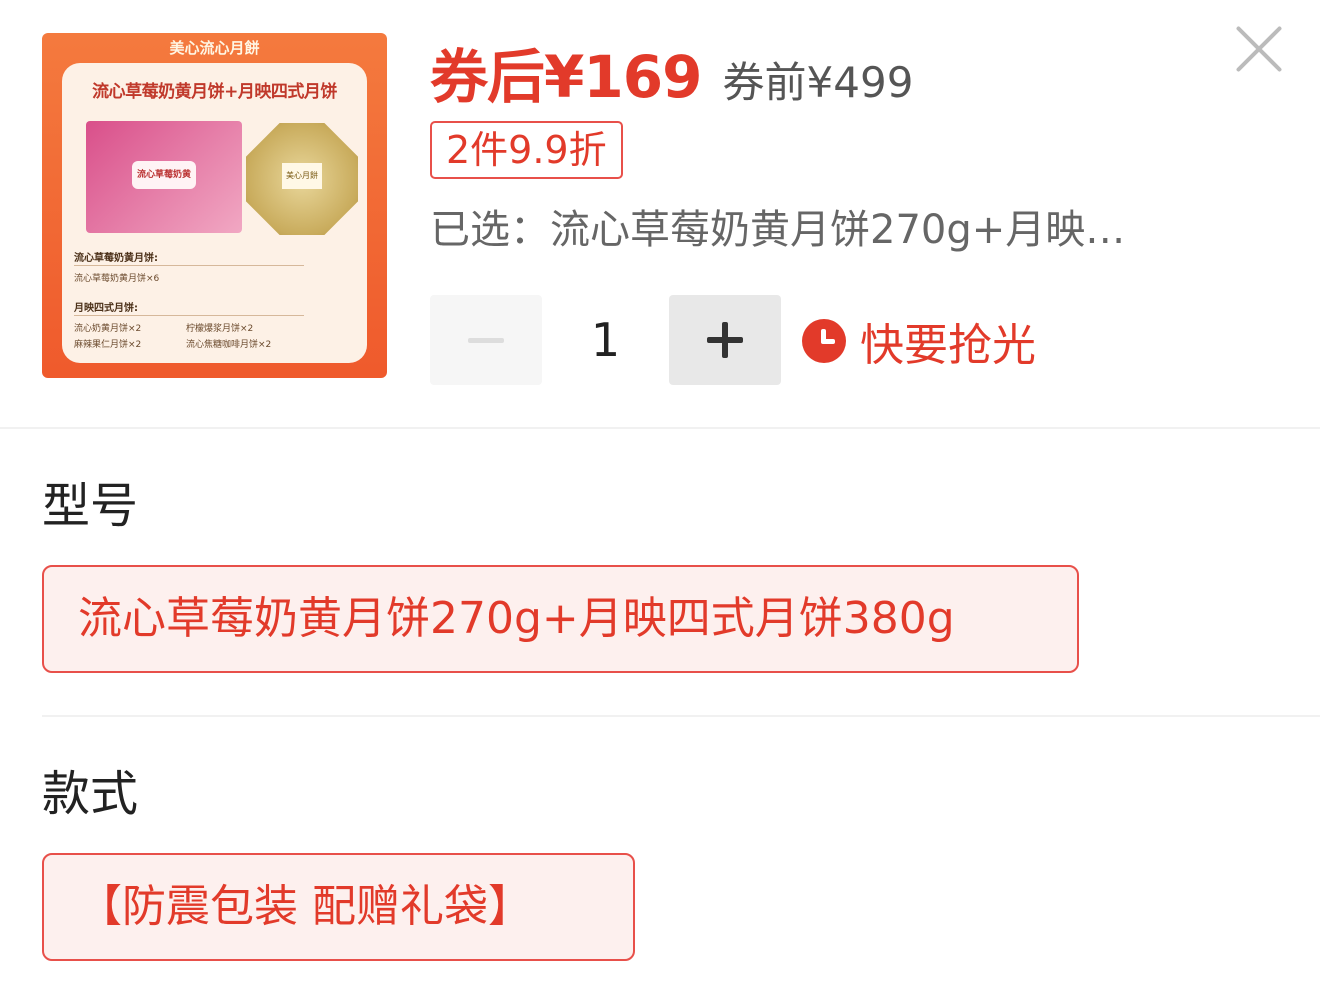 This screenshot has height=985, width=1320. What do you see at coordinates (338, 907) in the screenshot?
I see `option-chip-style: 【防震包装 配赠礼袋】` at bounding box center [338, 907].